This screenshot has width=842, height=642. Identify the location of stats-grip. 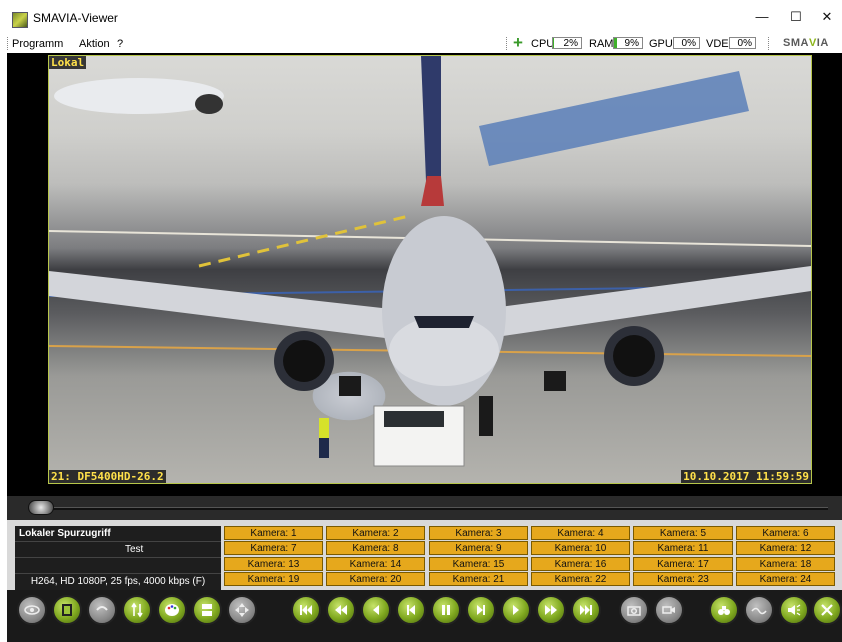
(507, 43).